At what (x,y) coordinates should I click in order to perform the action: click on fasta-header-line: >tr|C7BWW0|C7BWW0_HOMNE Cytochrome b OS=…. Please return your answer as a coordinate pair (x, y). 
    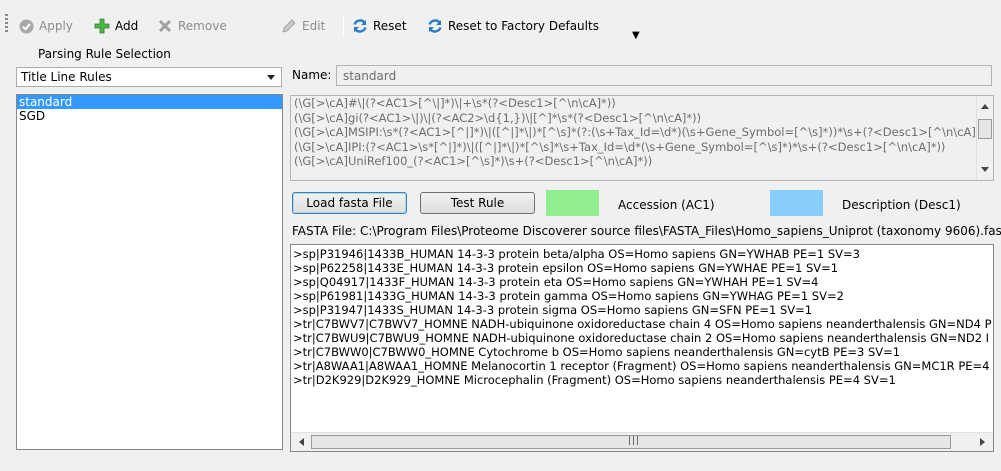
    Looking at the image, I should click on (597, 352).